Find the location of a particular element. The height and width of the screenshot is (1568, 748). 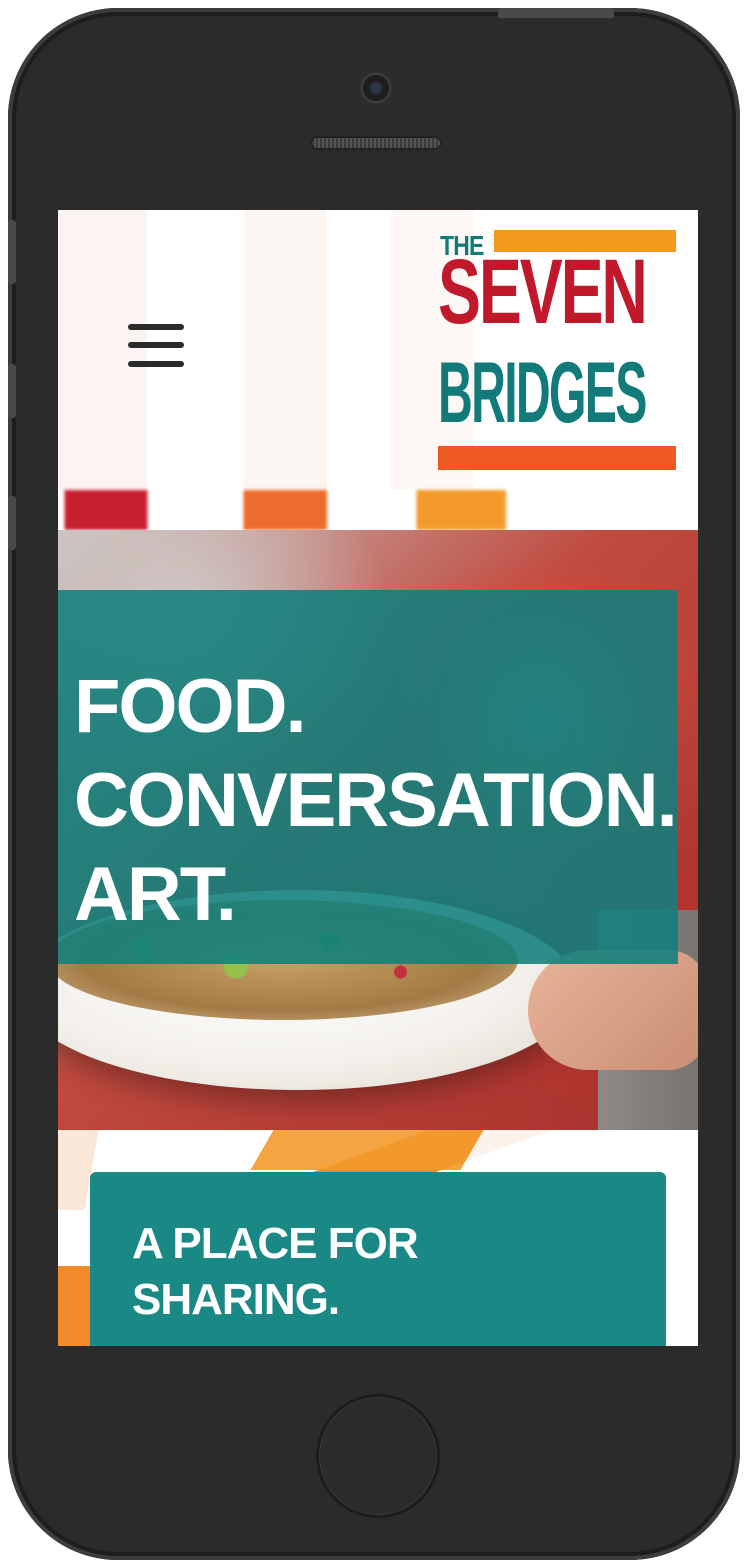

card-title-line: SHARING. is located at coordinates (236, 1299).